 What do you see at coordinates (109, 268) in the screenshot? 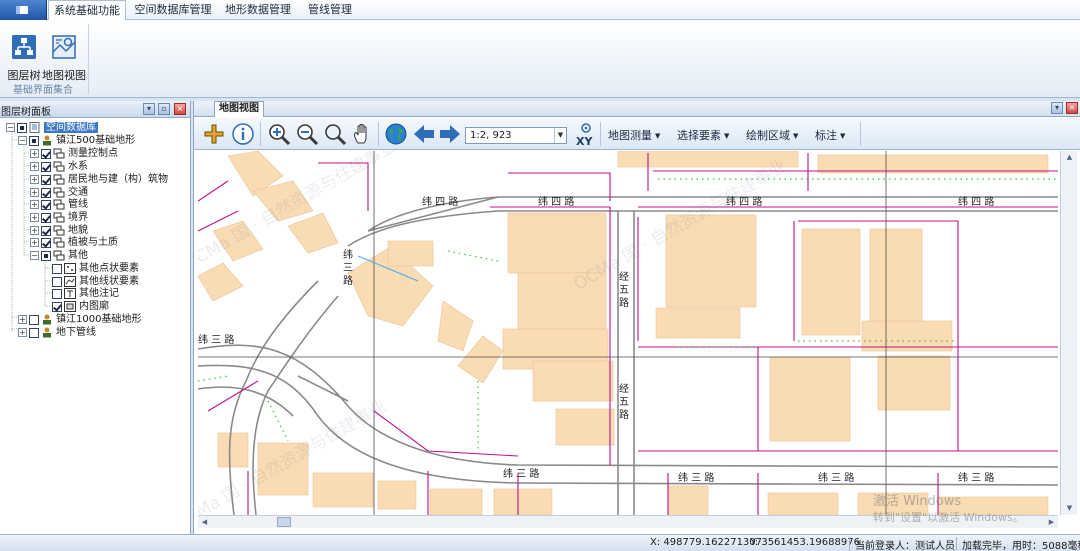
I see `tree-label: 其他点状要素` at bounding box center [109, 268].